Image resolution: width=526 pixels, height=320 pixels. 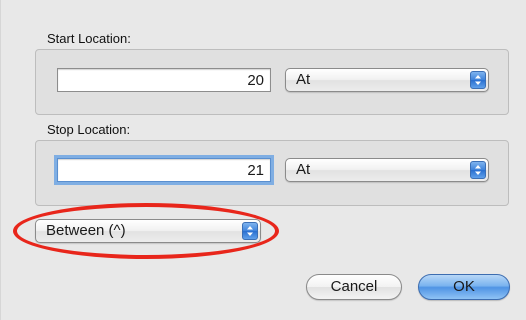 I want to click on annotation-oval, so click(x=146, y=231).